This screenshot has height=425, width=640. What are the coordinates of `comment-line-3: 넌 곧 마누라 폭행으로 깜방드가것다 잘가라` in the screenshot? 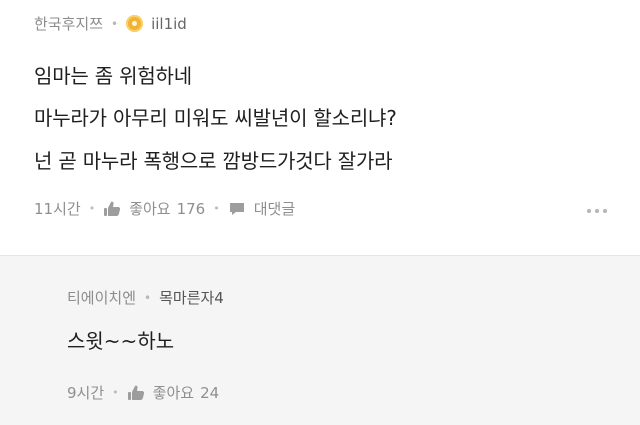 It's located at (213, 161).